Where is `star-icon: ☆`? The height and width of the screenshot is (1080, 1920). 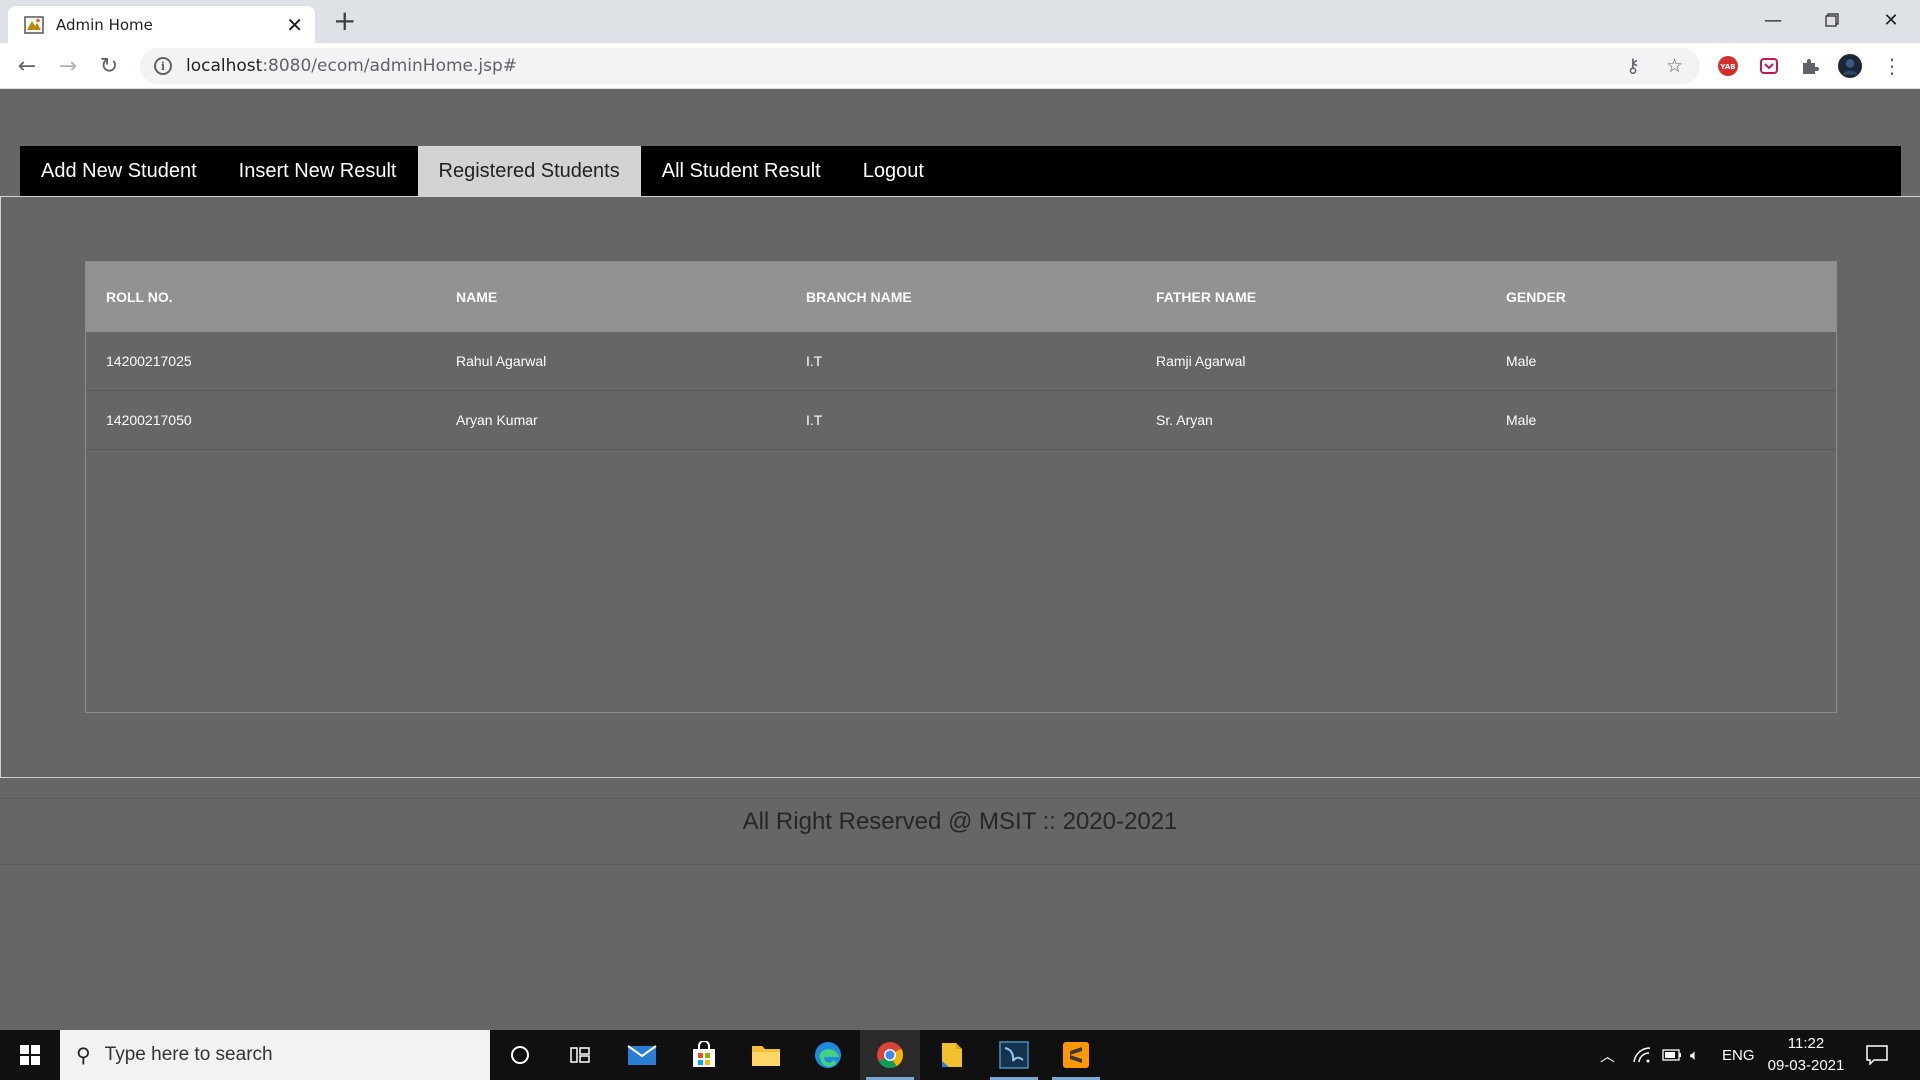
star-icon: ☆ is located at coordinates (1674, 66).